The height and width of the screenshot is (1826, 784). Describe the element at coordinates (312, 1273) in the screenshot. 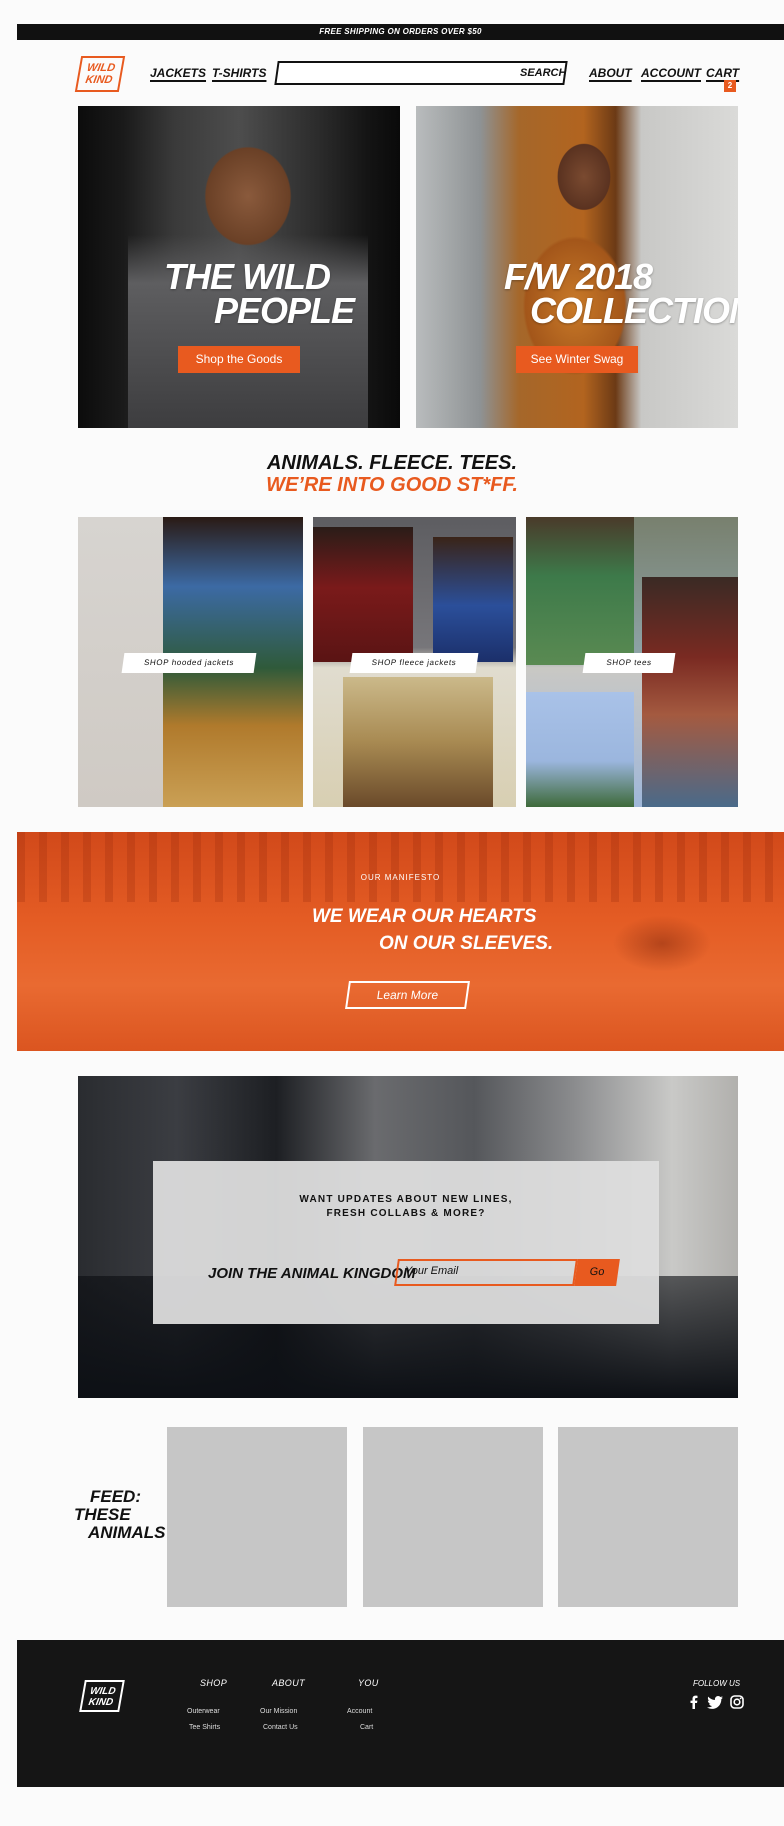

I see `join-animal-kingdom-label: JOIN THE ANIMAL KINGDOM` at that location.